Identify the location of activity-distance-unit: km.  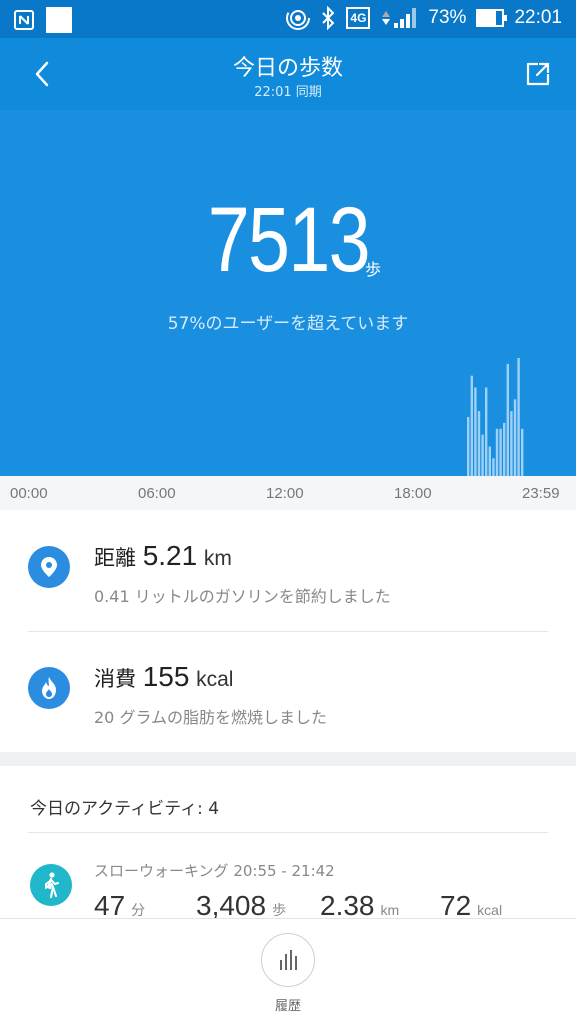
(390, 910).